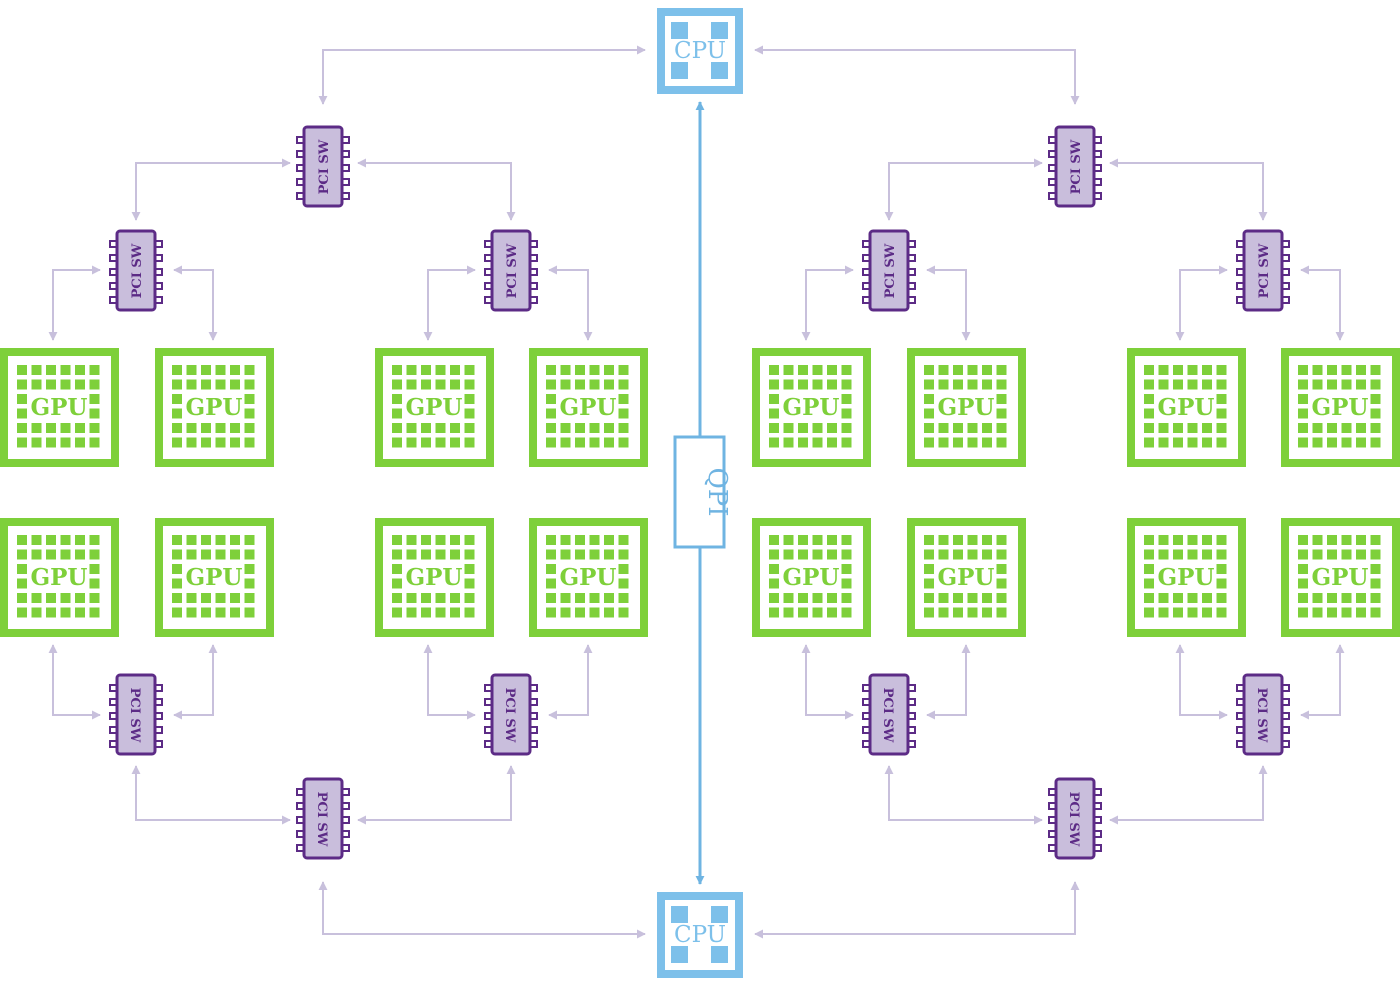 This screenshot has width=1400, height=985. I want to click on pci-switch-label: PCI SW, so click(890, 270).